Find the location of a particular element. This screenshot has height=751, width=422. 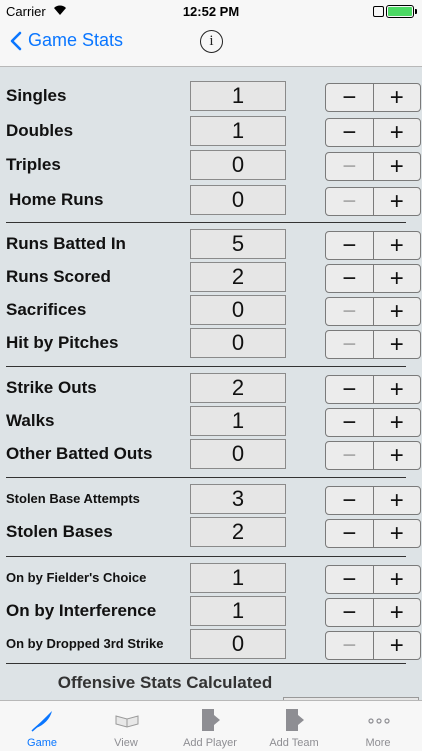

chevron-left-icon is located at coordinates (16, 40).